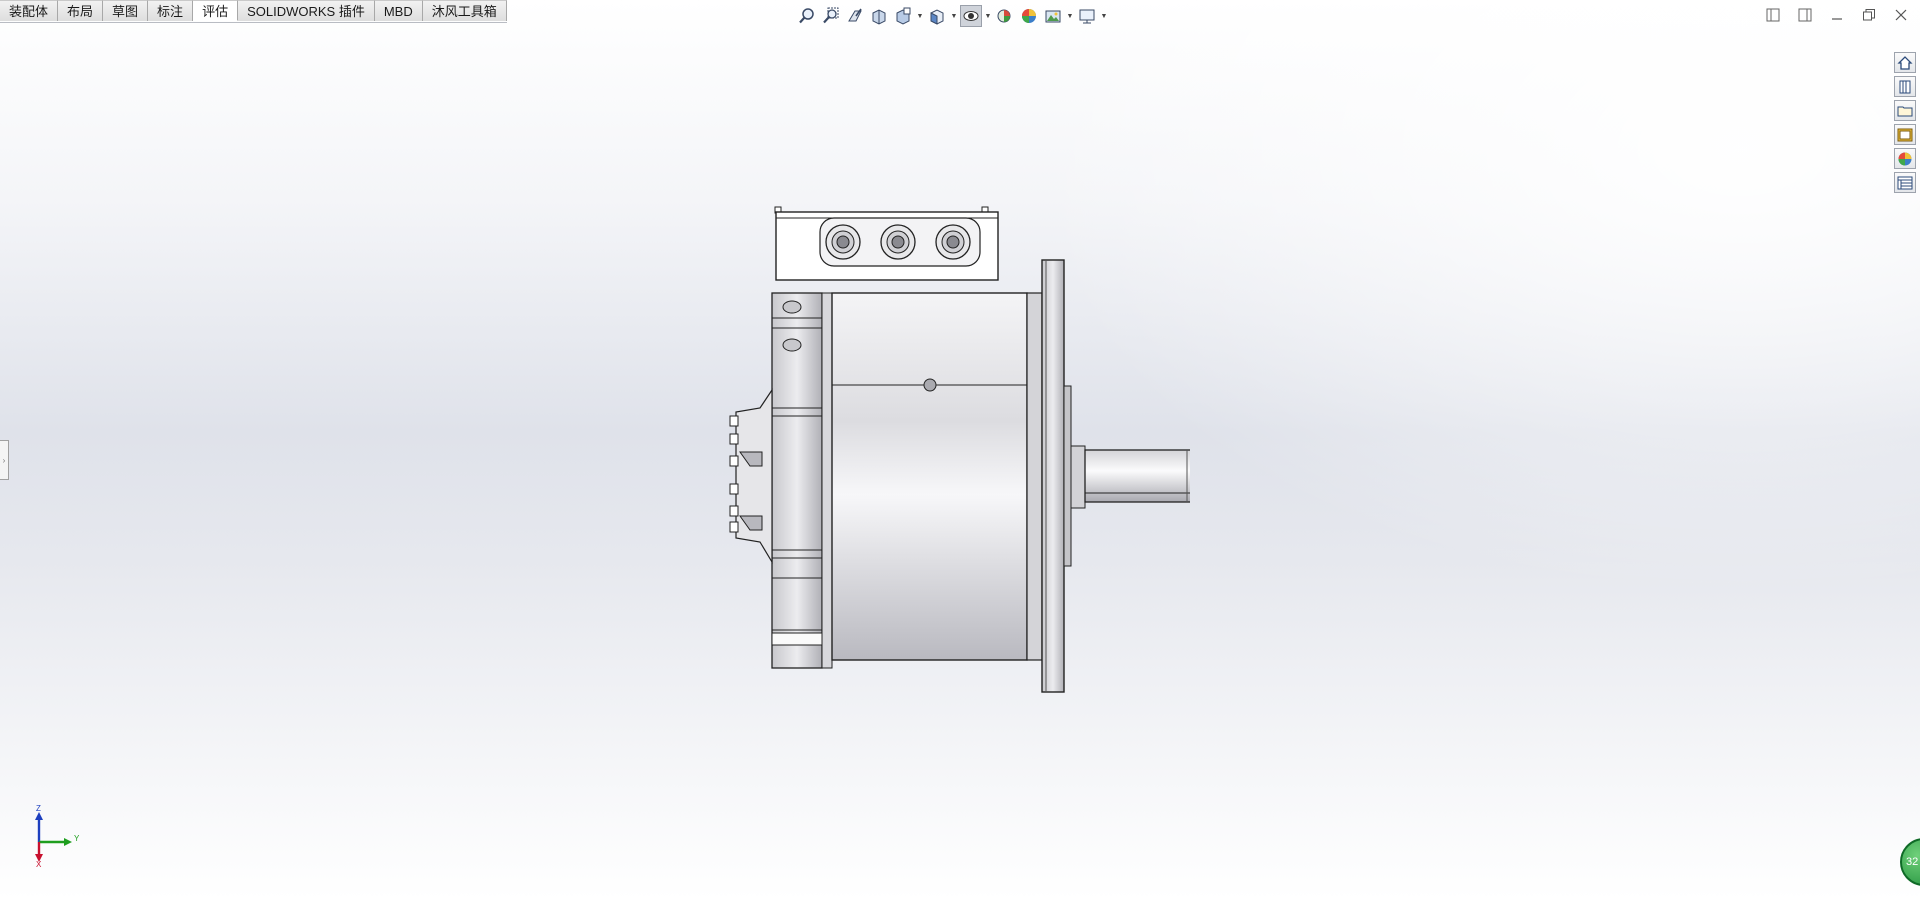  Describe the element at coordinates (38, 808) in the screenshot. I see `axis-z-label: Z` at that location.